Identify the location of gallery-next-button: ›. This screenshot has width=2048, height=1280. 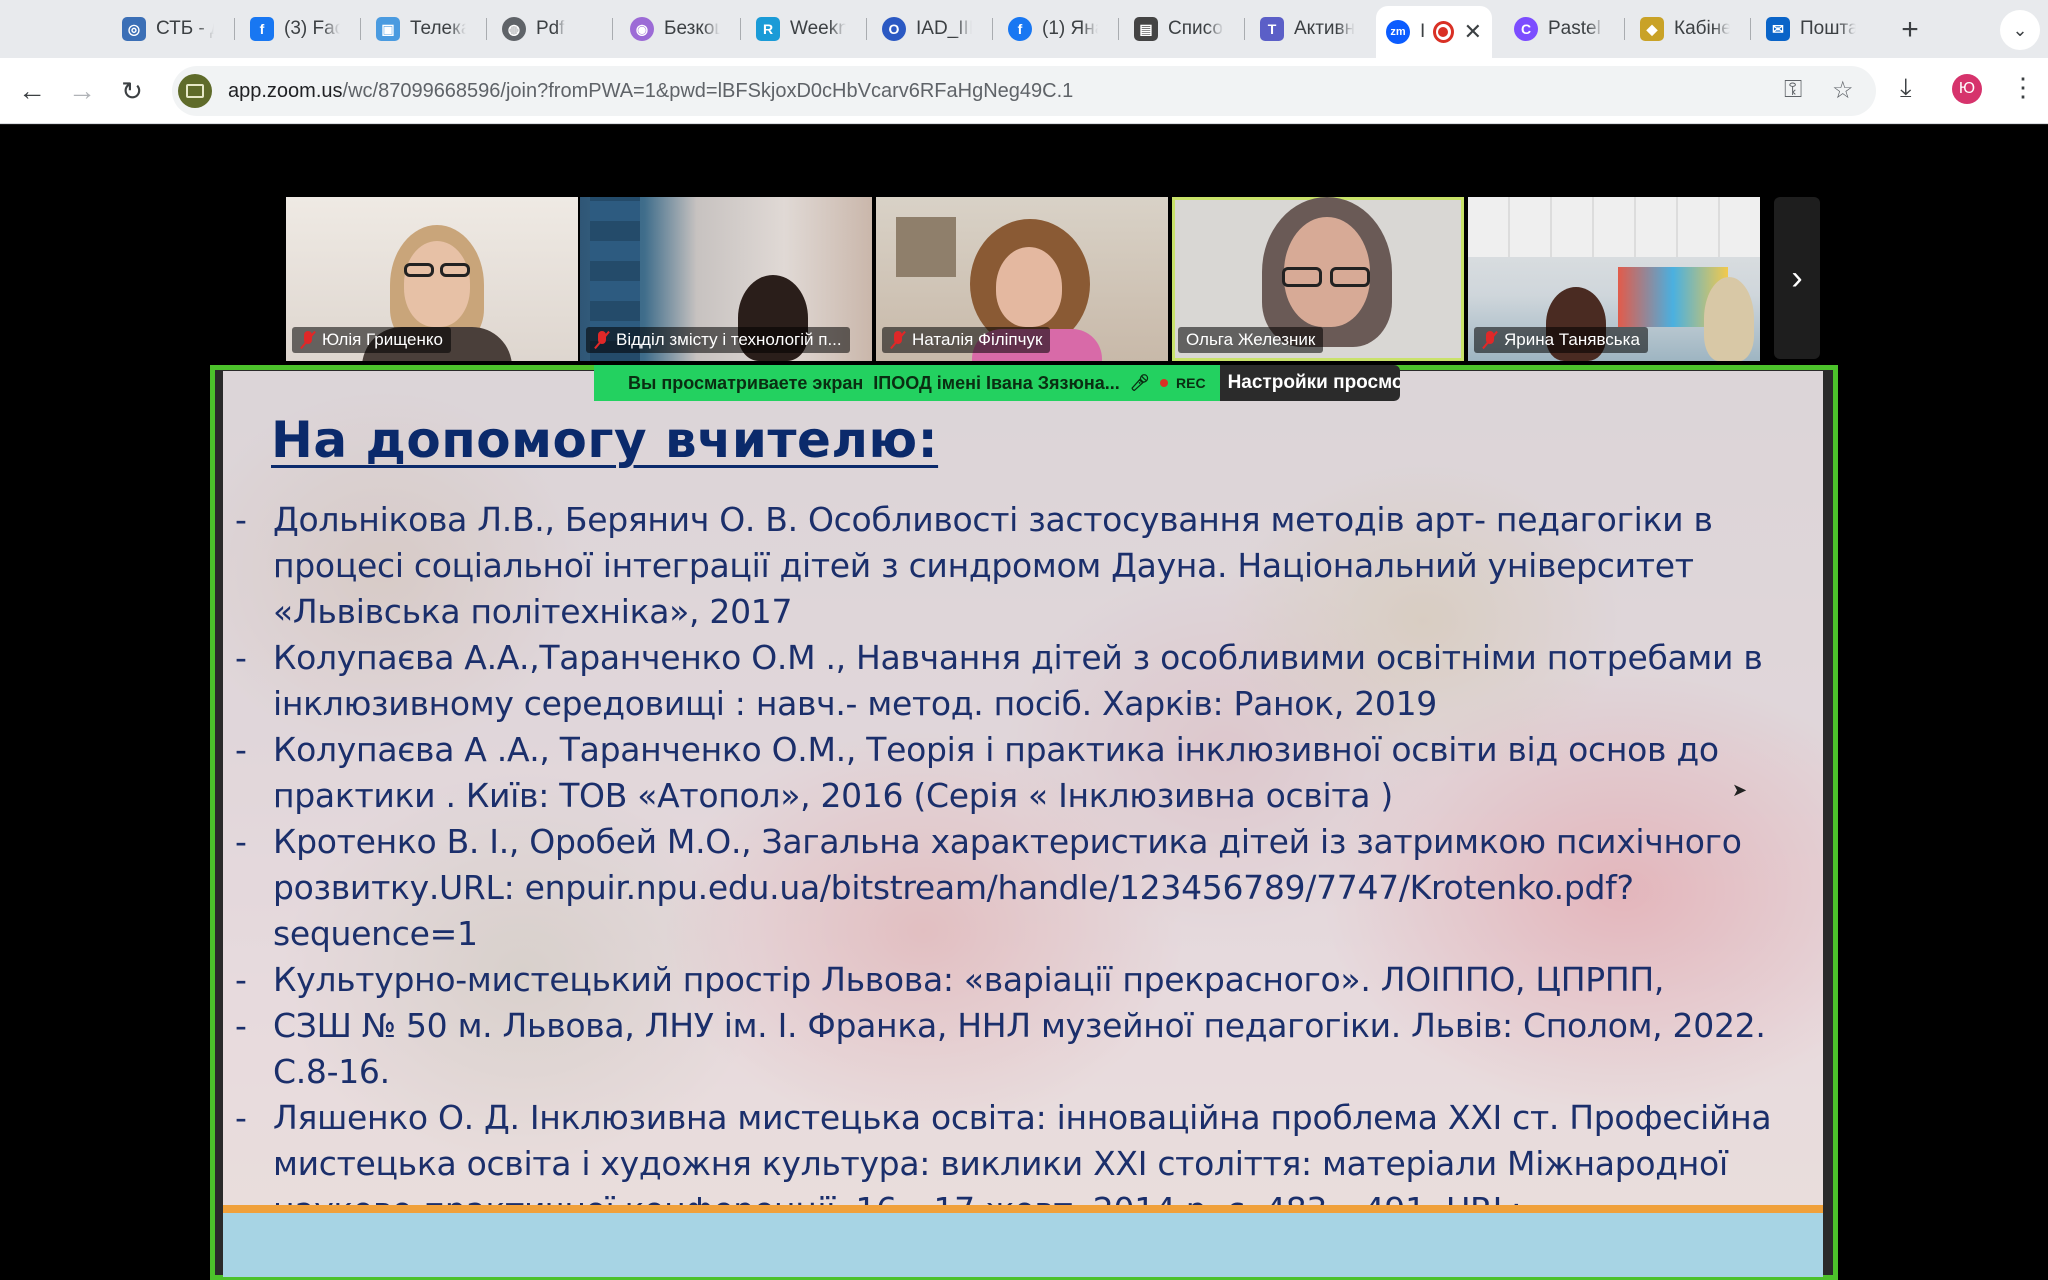
(1797, 278).